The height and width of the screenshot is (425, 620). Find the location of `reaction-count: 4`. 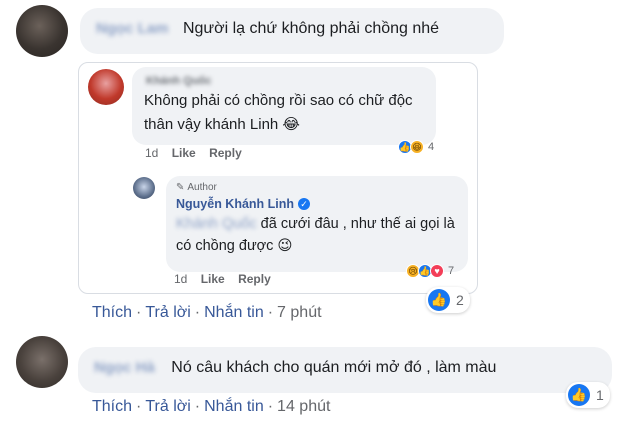

reaction-count: 4 is located at coordinates (431, 147).